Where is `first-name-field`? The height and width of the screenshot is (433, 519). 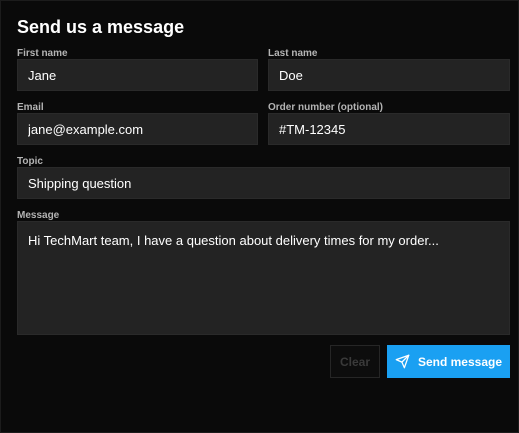
first-name-field is located at coordinates (137, 75).